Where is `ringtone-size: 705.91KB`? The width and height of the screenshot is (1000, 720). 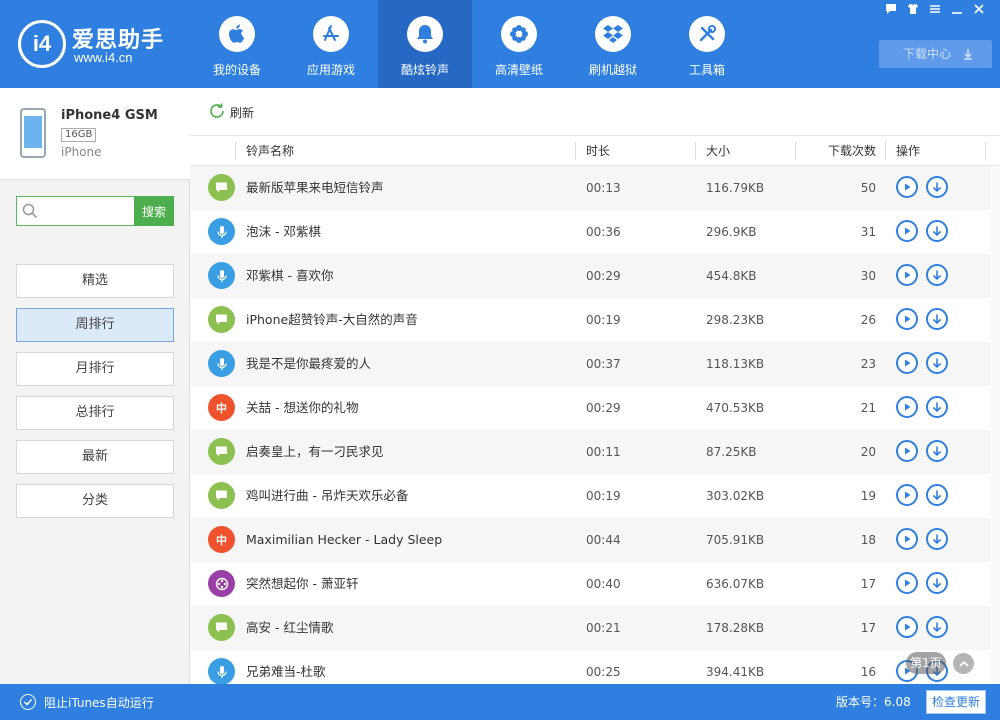 ringtone-size: 705.91KB is located at coordinates (735, 540).